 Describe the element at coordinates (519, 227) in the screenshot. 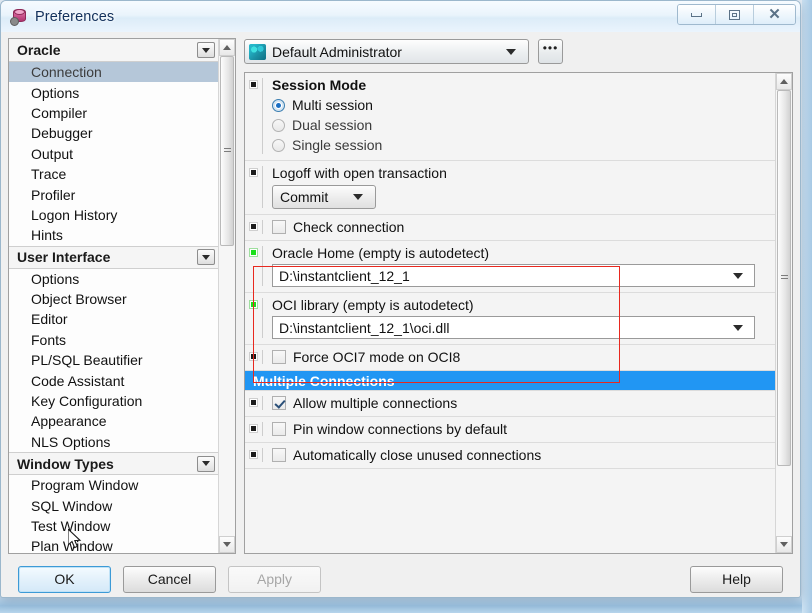

I see `check-connection-checkbox: Check connection` at that location.